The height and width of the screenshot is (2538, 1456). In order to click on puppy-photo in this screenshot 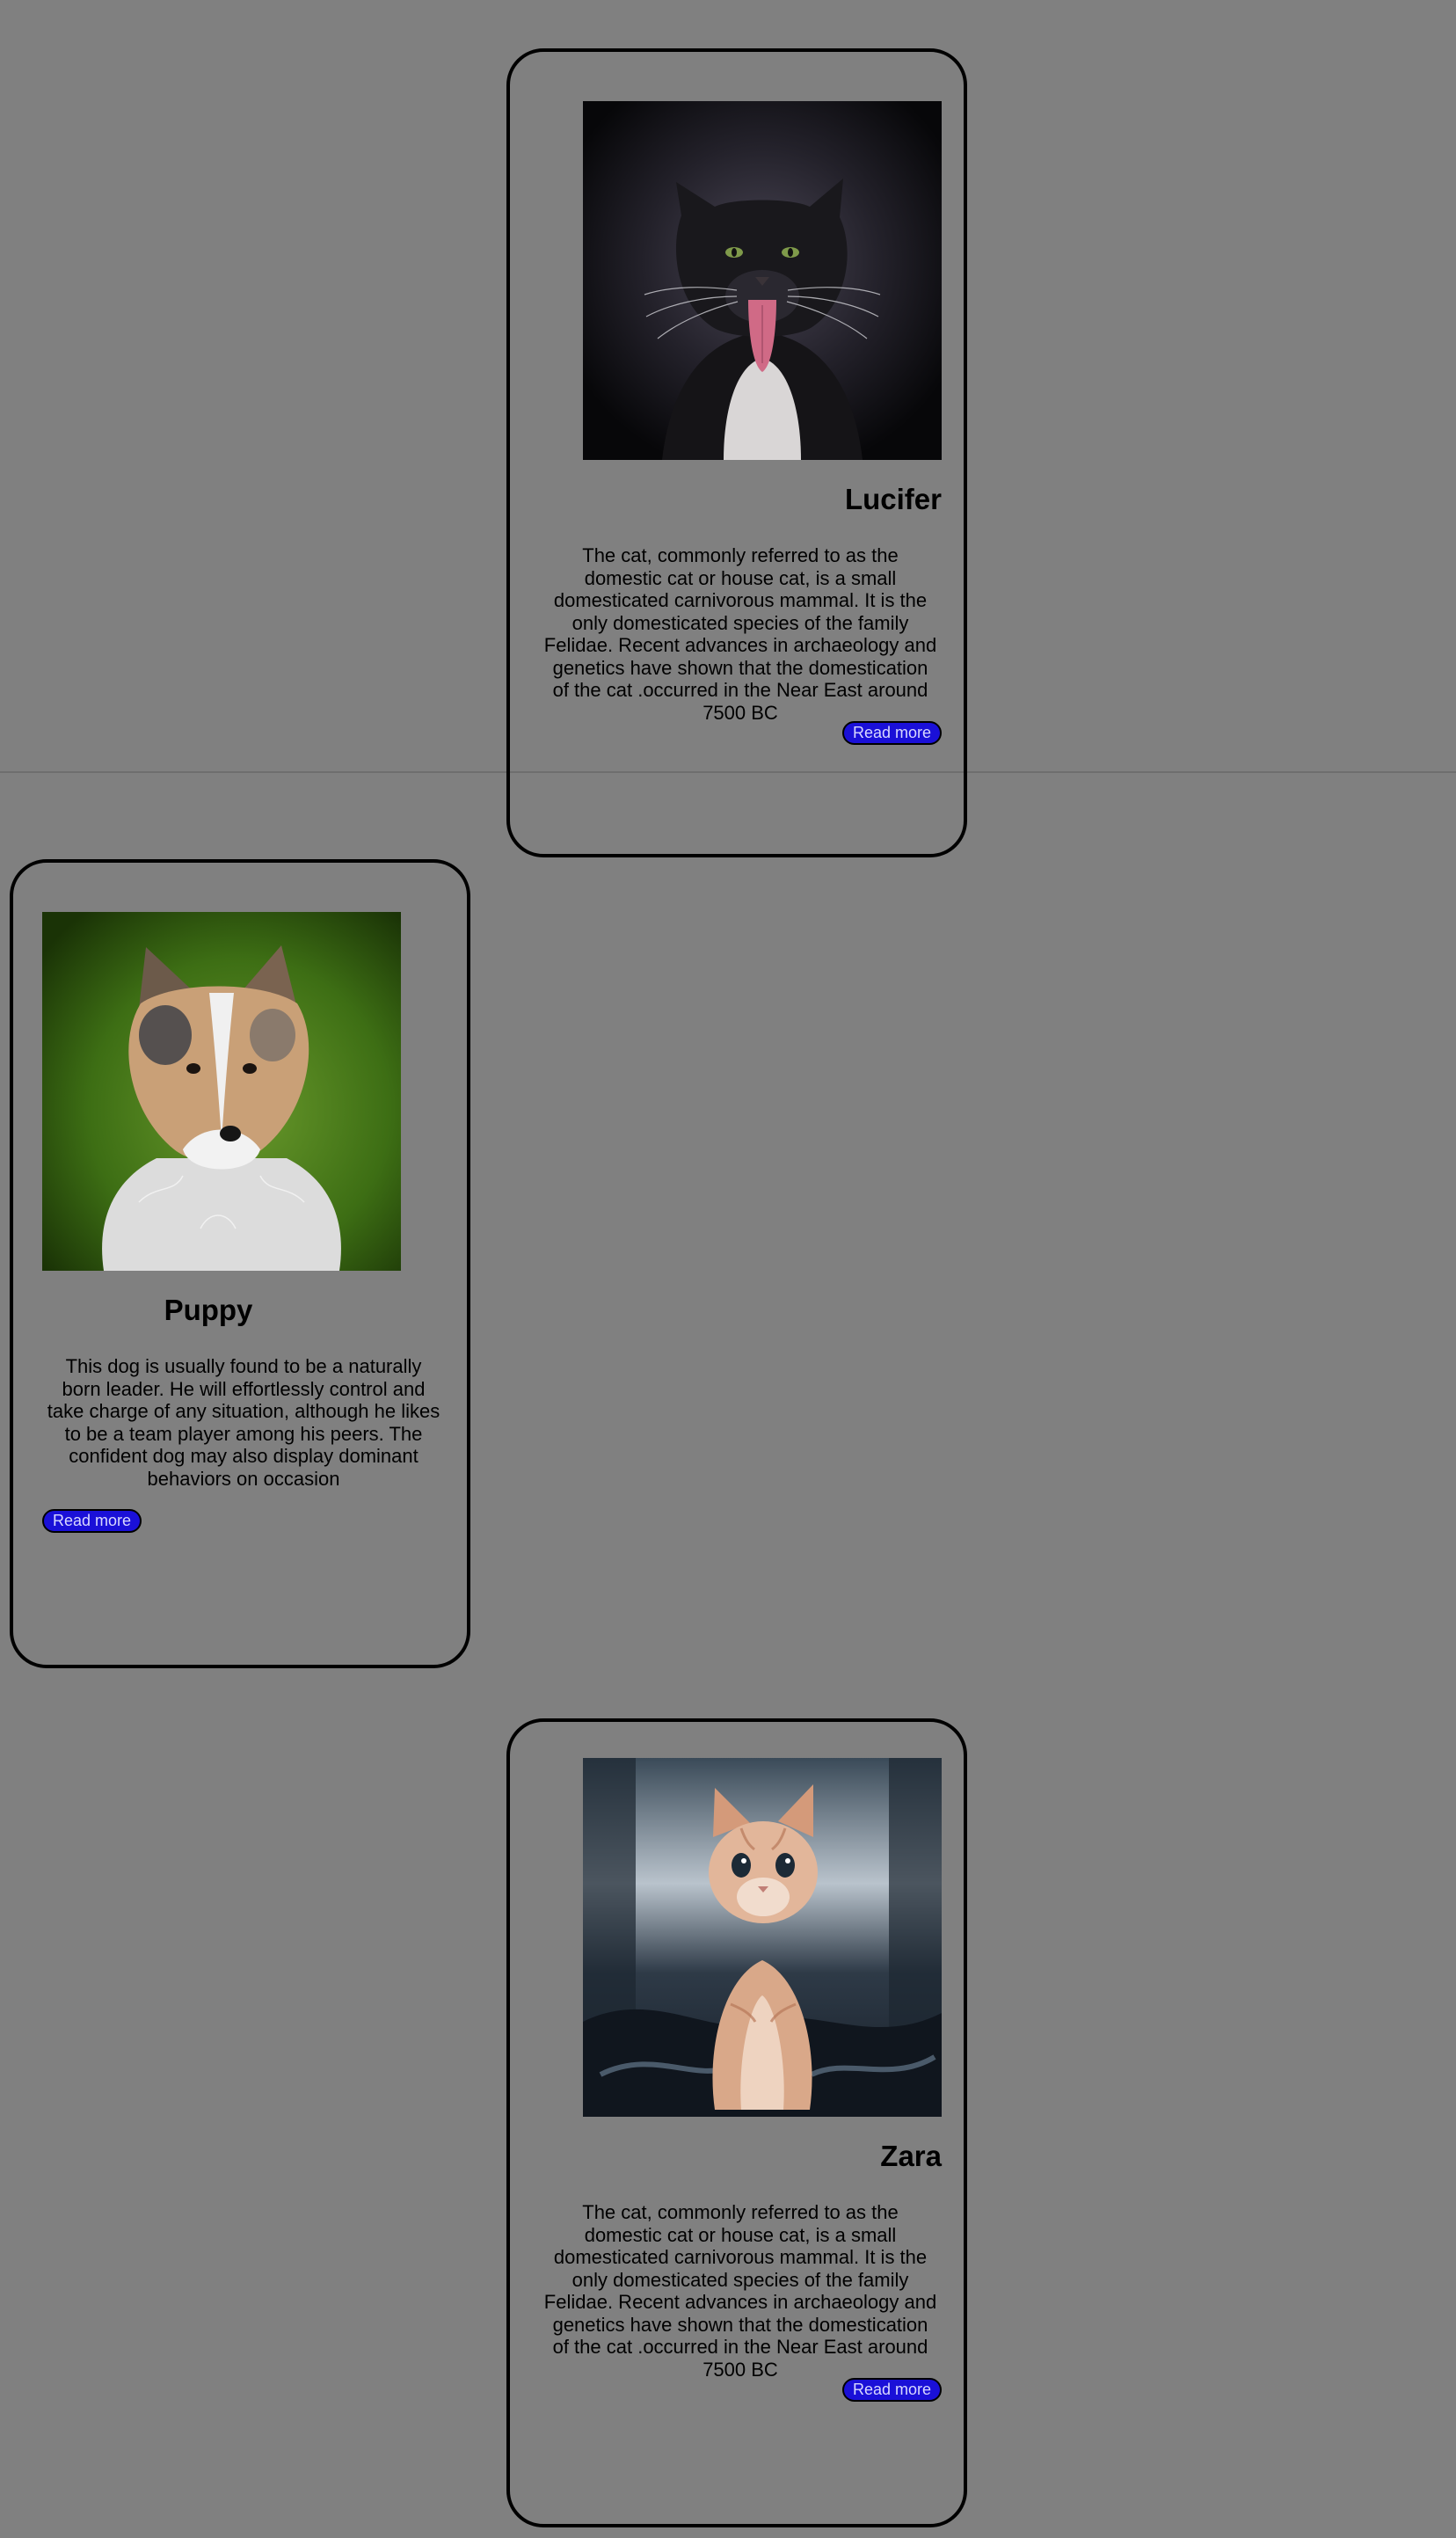, I will do `click(221, 1091)`.